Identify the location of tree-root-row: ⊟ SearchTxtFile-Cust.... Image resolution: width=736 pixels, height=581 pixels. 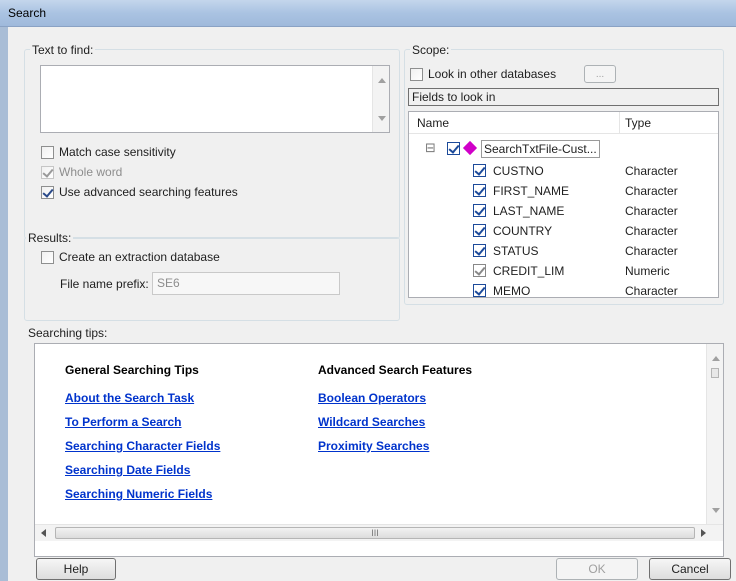
(563, 150).